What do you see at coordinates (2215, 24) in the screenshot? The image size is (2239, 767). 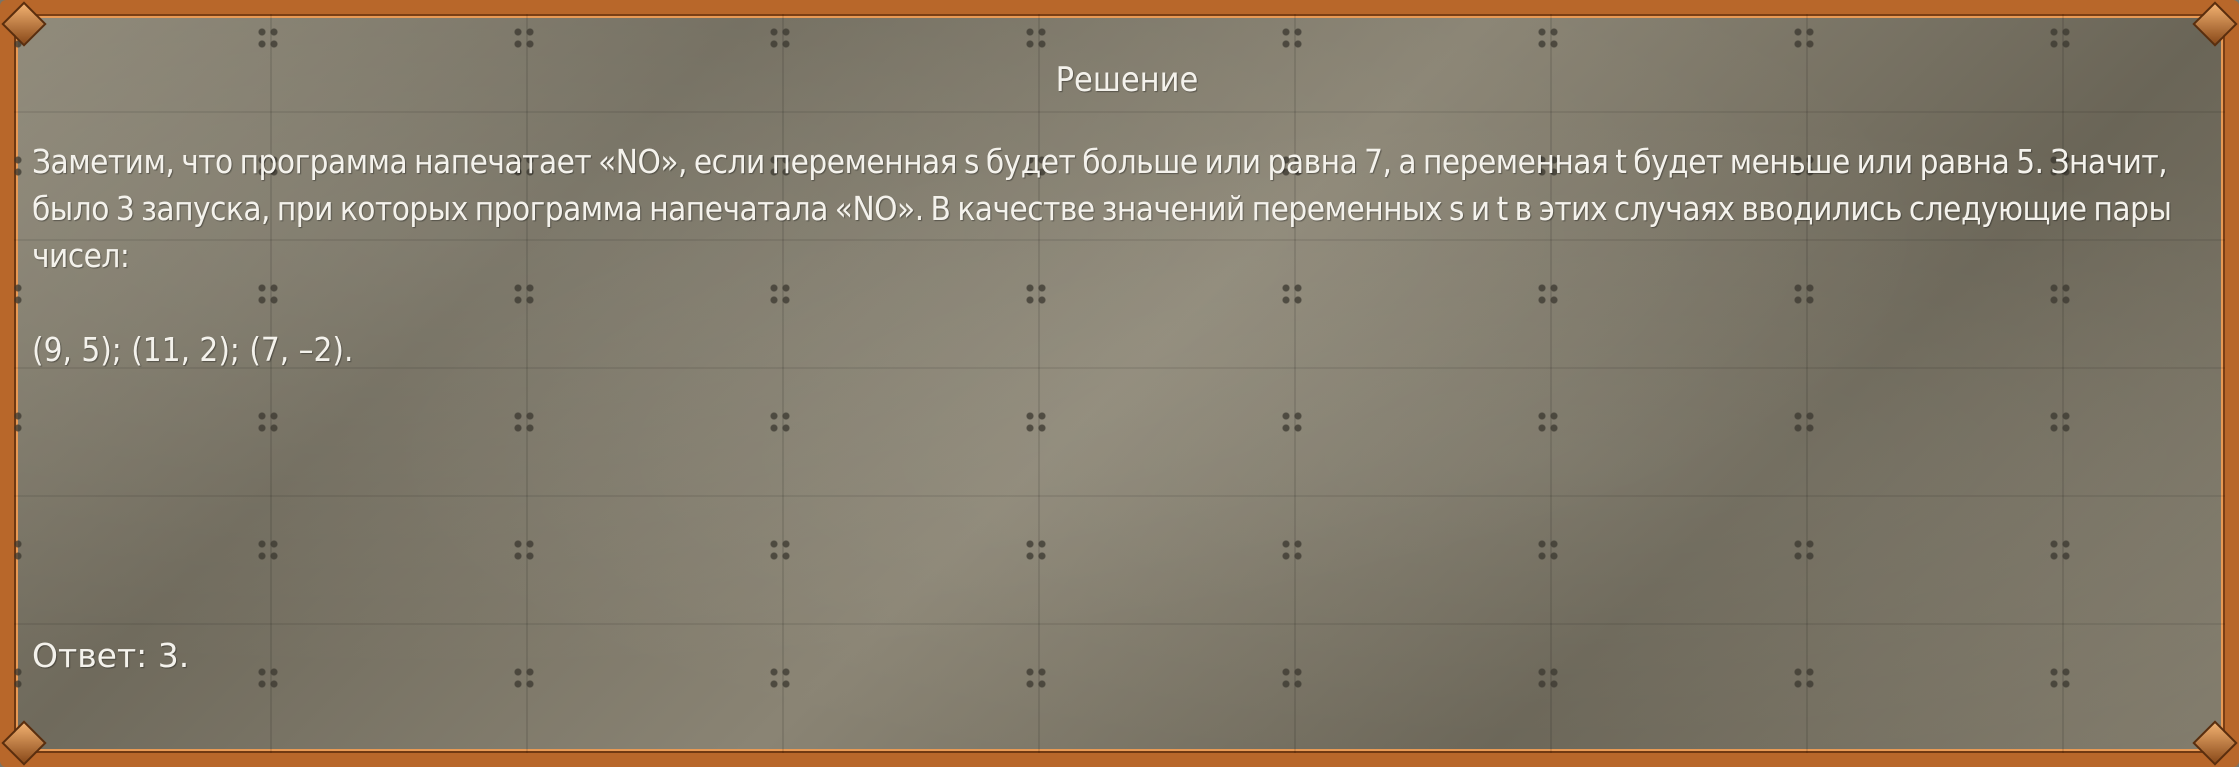 I see `corner-ornament-top-right` at bounding box center [2215, 24].